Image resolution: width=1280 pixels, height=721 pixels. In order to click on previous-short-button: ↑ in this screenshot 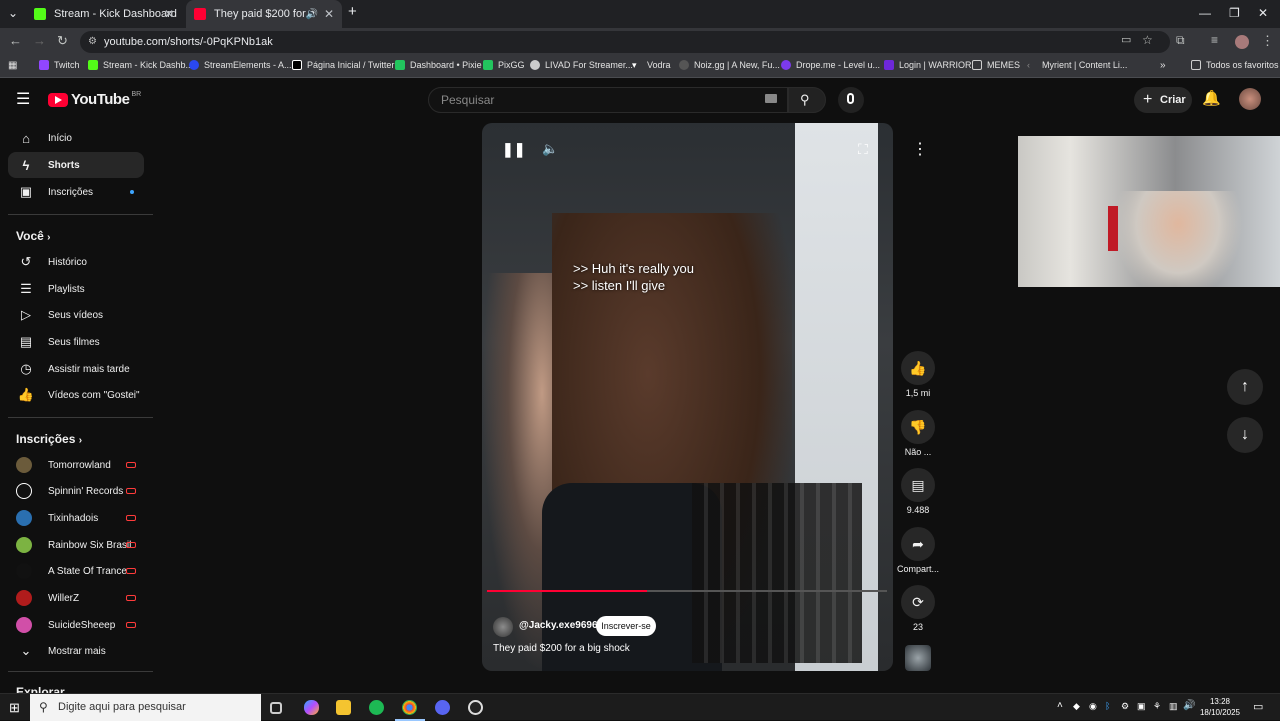, I will do `click(1245, 387)`.